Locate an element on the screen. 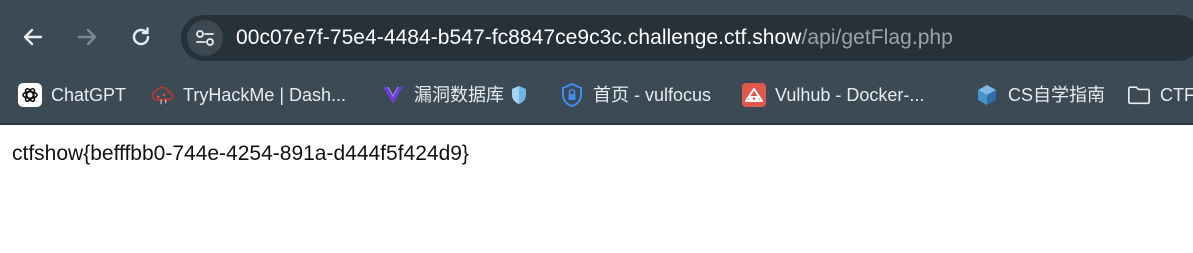  bookmark-chatgpt: ChatGPT is located at coordinates (72, 94).